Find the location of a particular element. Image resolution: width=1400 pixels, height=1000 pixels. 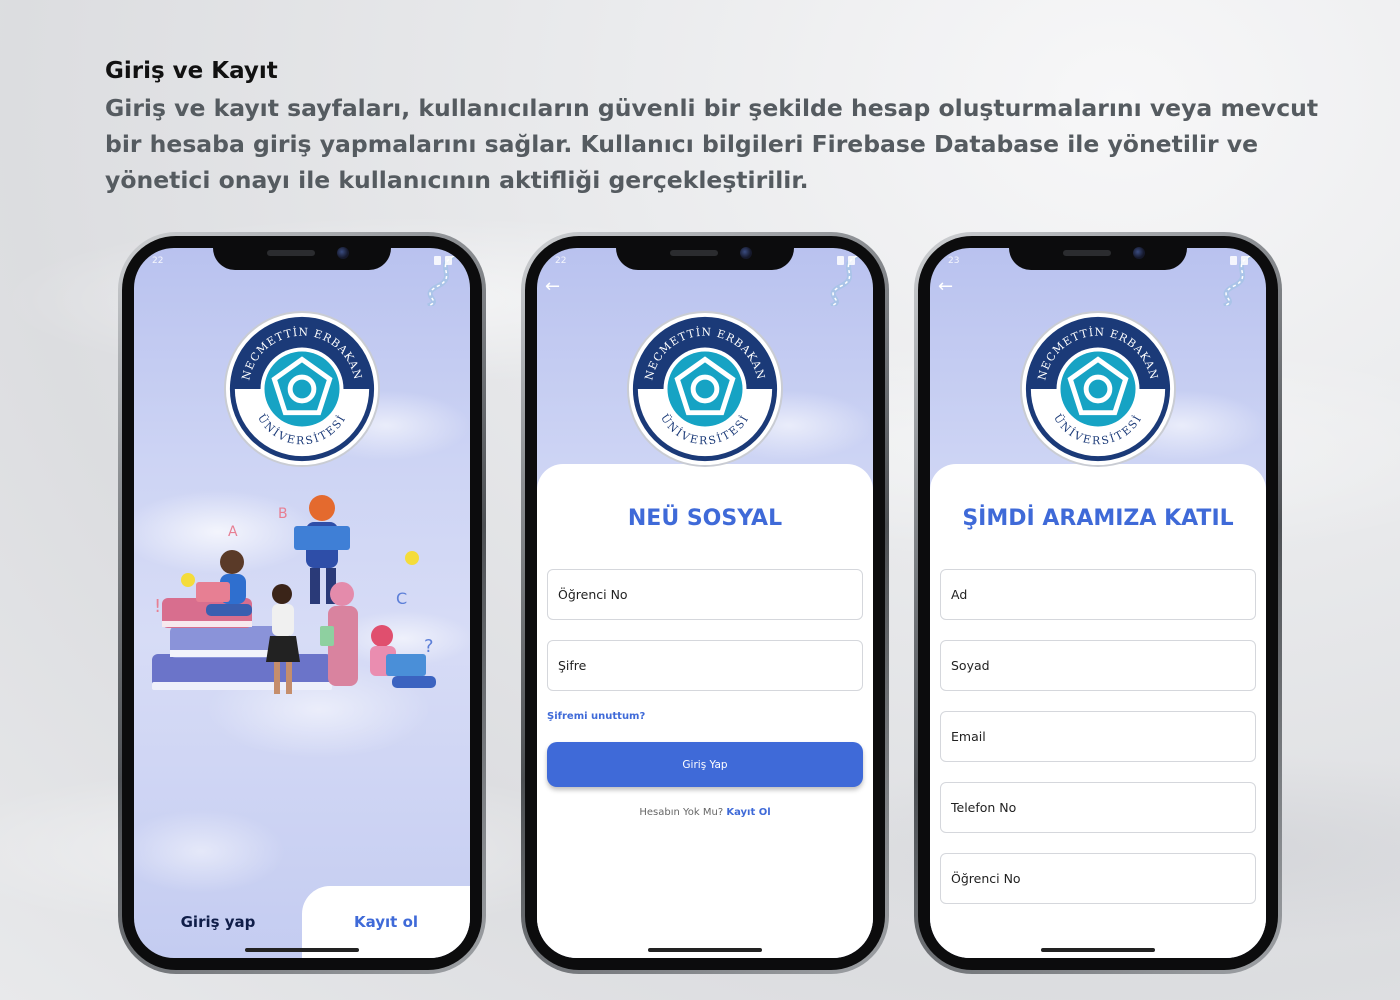

email-field: Email is located at coordinates (1098, 736).